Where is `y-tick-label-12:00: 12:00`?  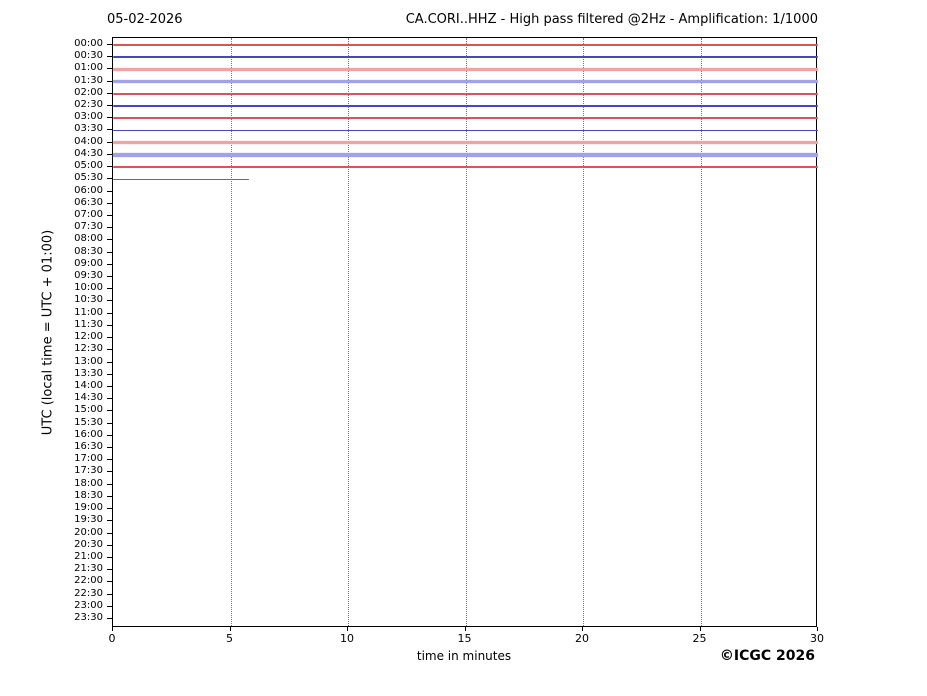
y-tick-label-12:00: 12:00 is located at coordinates (88, 337).